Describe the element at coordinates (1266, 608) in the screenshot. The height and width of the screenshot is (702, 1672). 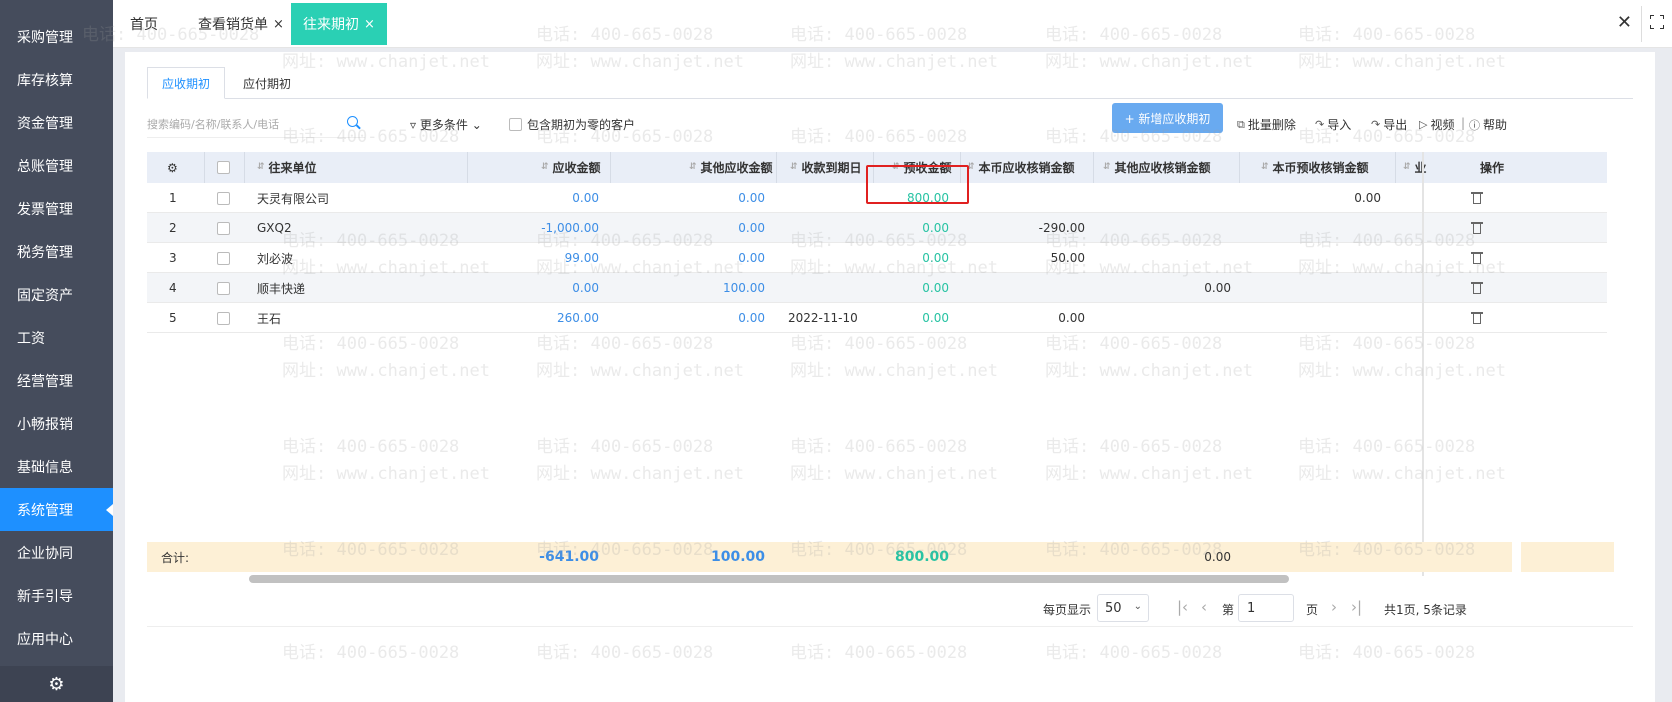
I see `page-number-input: 1` at that location.